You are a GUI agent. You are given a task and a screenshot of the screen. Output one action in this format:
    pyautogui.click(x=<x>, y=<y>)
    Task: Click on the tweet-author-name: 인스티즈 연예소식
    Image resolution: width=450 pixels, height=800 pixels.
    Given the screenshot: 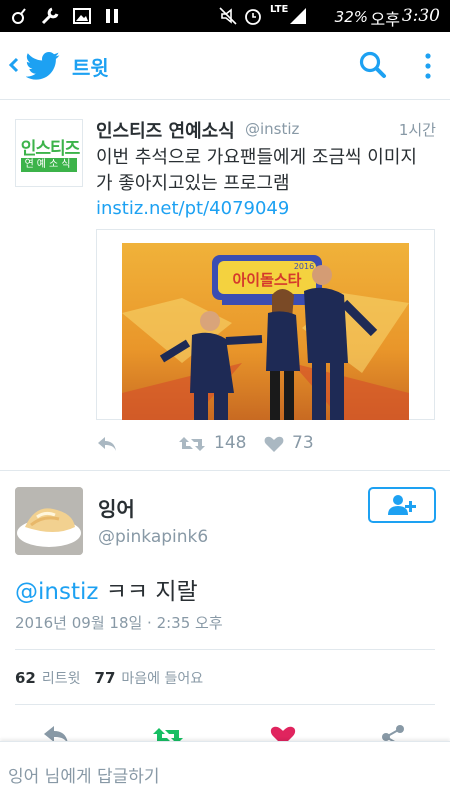 What is the action you would take?
    pyautogui.click(x=165, y=130)
    